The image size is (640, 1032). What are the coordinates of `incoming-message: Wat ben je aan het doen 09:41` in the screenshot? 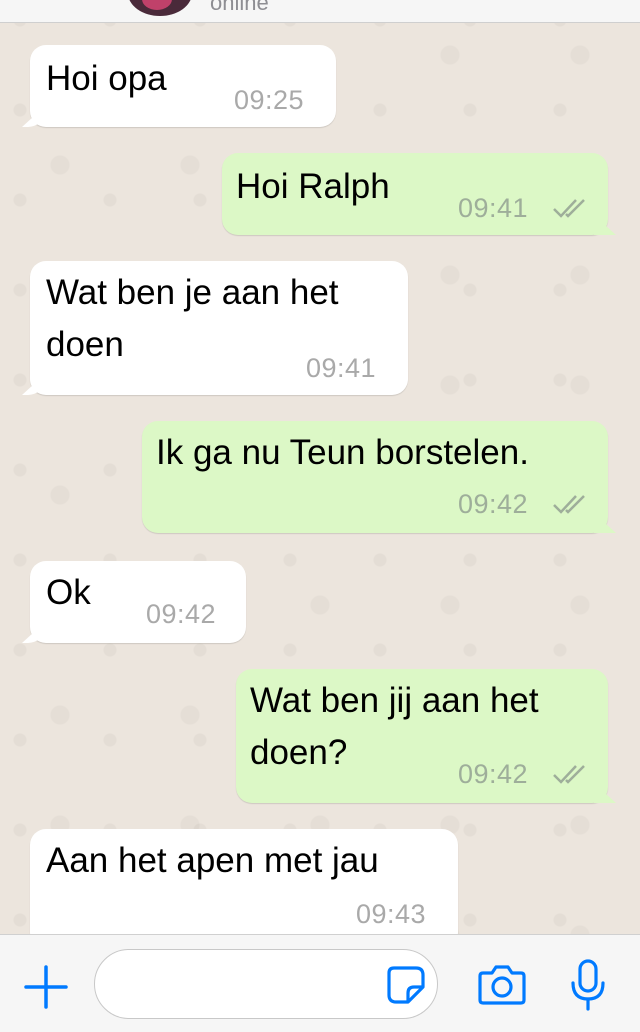 It's located at (219, 328).